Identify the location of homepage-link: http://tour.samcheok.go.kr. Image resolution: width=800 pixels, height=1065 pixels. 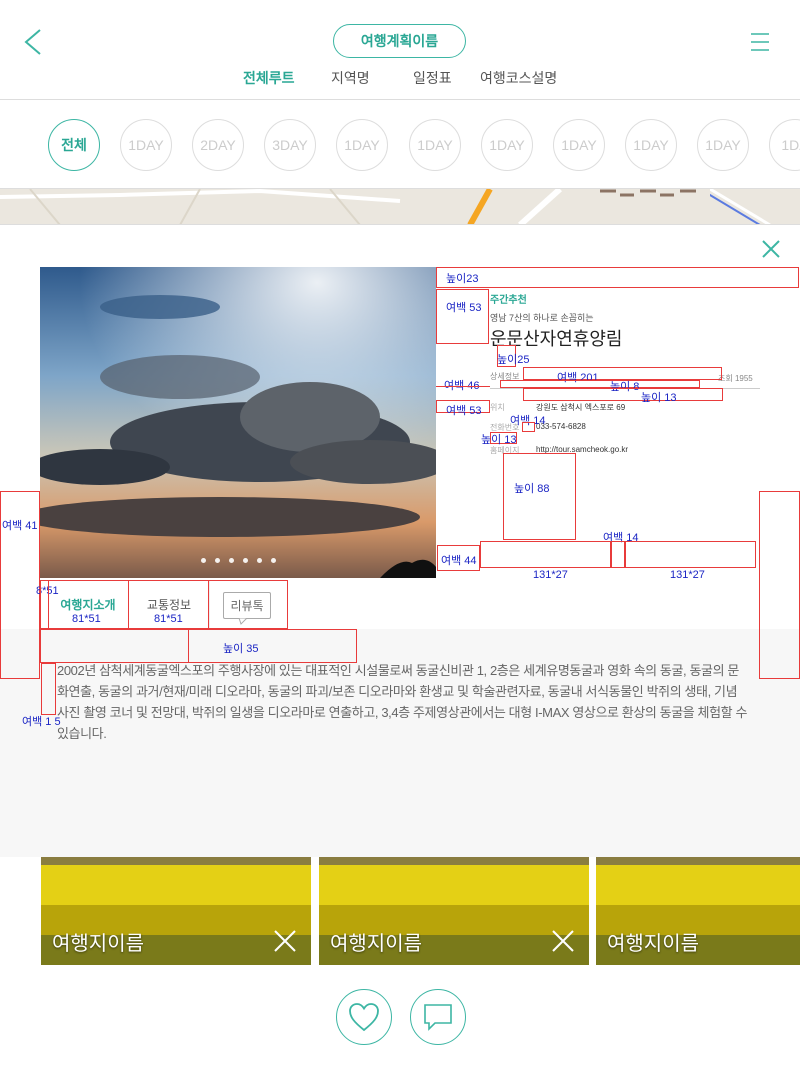
(582, 449).